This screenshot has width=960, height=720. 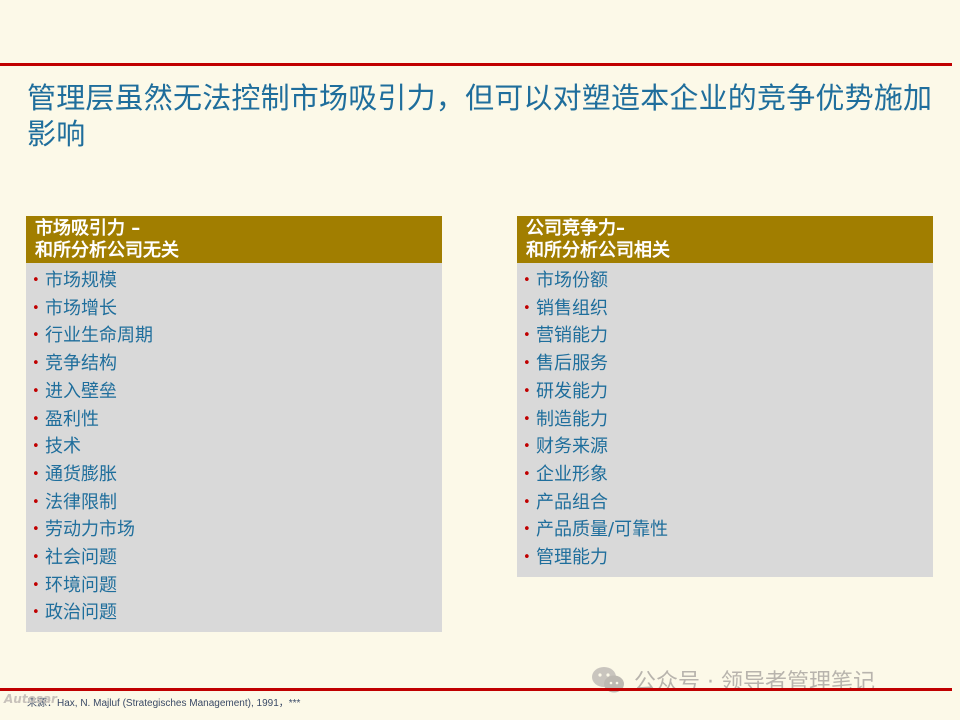 I want to click on competitiveness-factor-item: • 管理能力, so click(x=728, y=558).